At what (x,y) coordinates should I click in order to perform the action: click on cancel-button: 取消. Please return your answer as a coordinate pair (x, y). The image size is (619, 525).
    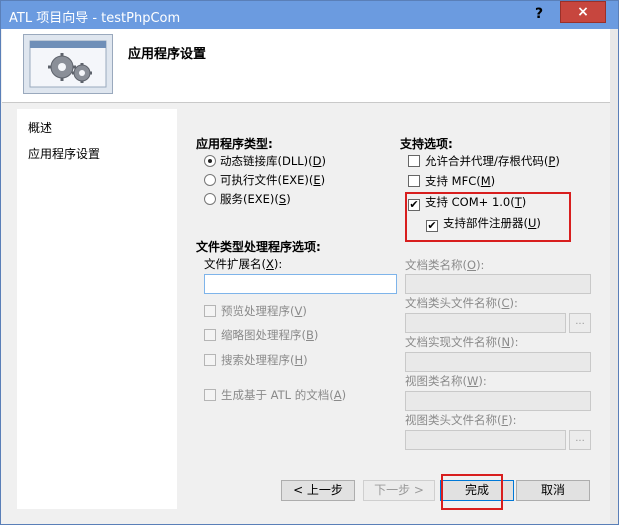
    Looking at the image, I should click on (553, 490).